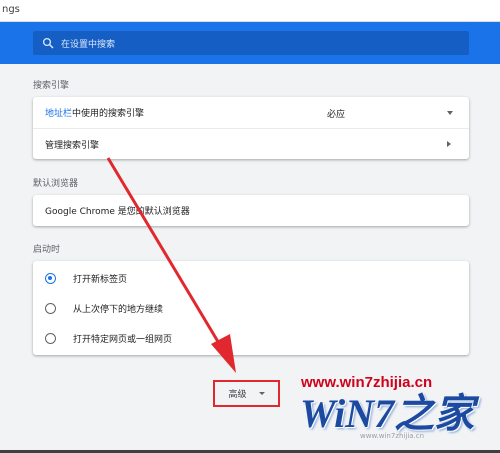 The image size is (500, 453). What do you see at coordinates (449, 144) in the screenshot?
I see `chevron-right-icon` at bounding box center [449, 144].